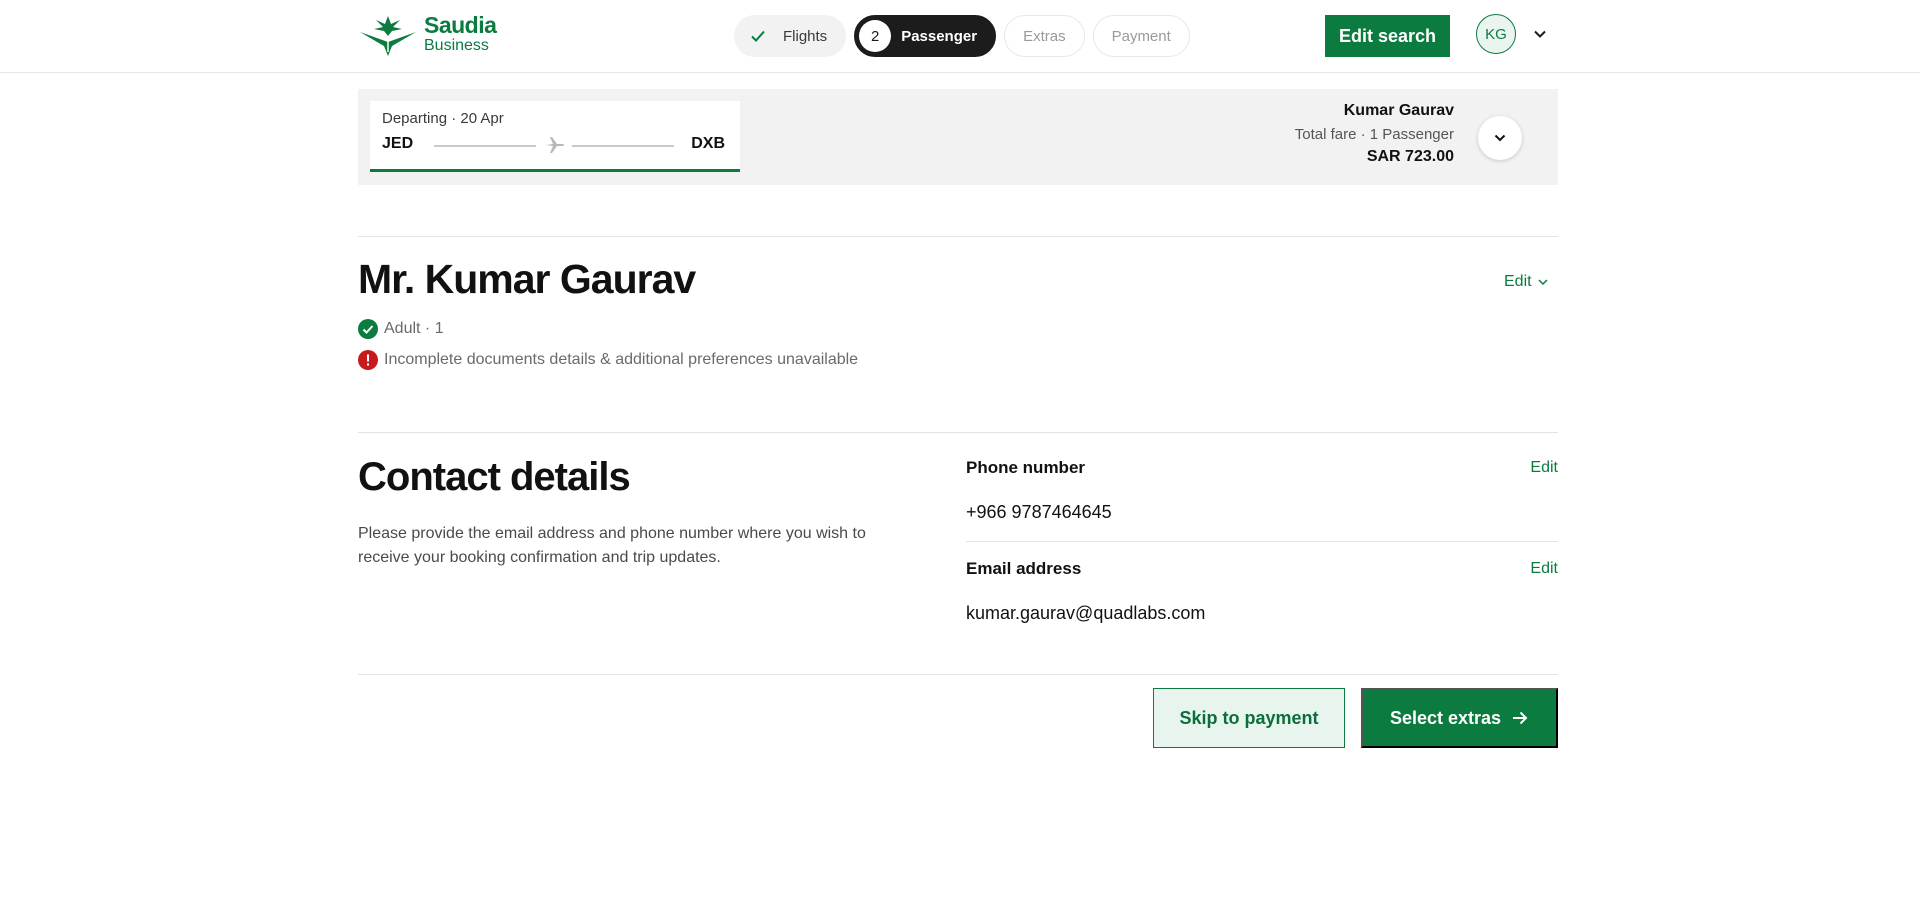 The width and height of the screenshot is (1920, 901). What do you see at coordinates (555, 136) in the screenshot?
I see `flight-card: Departing · 20 Apr JED DXB` at bounding box center [555, 136].